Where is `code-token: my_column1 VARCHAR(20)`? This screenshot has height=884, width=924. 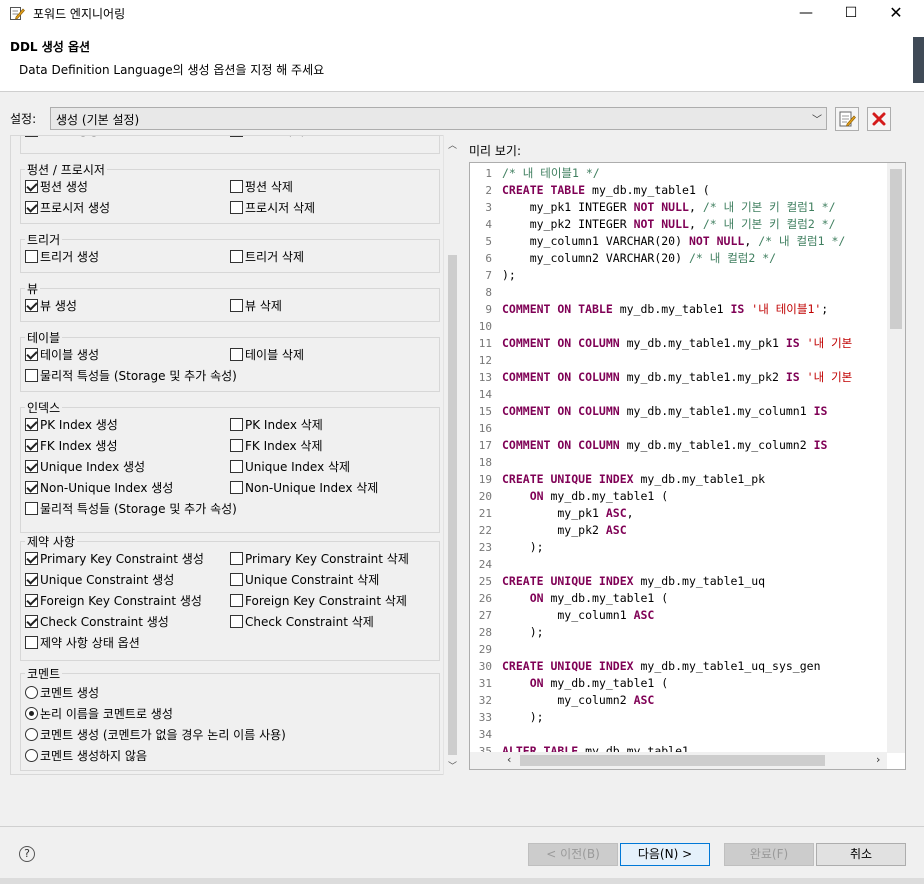
code-token: my_column1 VARCHAR(20) is located at coordinates (595, 241).